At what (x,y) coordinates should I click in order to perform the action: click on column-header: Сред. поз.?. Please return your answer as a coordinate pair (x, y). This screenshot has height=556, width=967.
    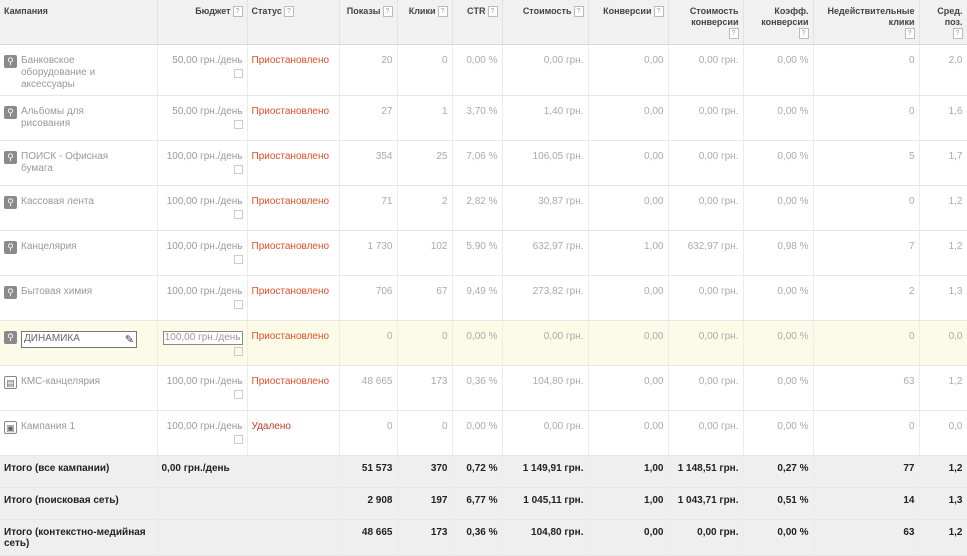
    Looking at the image, I should click on (943, 22).